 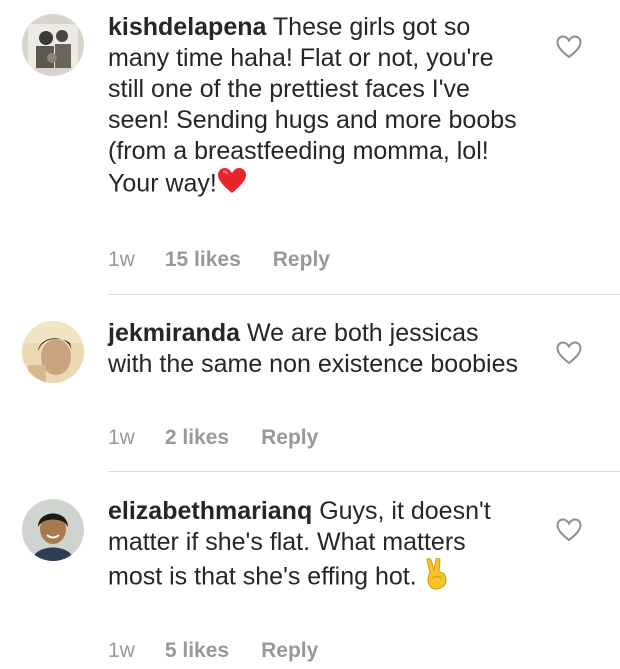 I want to click on comment-meta: 1w 2 likes Reply, so click(x=213, y=438).